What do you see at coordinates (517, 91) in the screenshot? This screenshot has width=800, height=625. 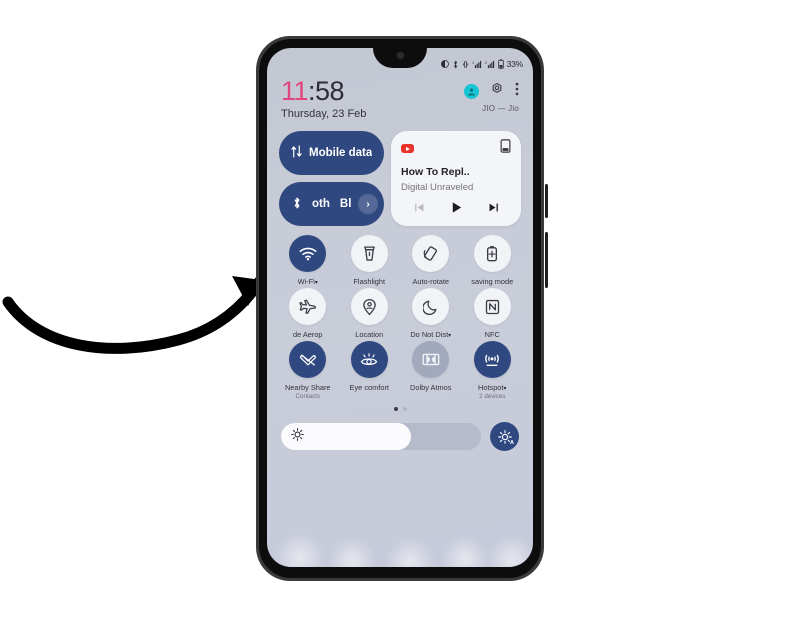 I see `three-dots-icon` at bounding box center [517, 91].